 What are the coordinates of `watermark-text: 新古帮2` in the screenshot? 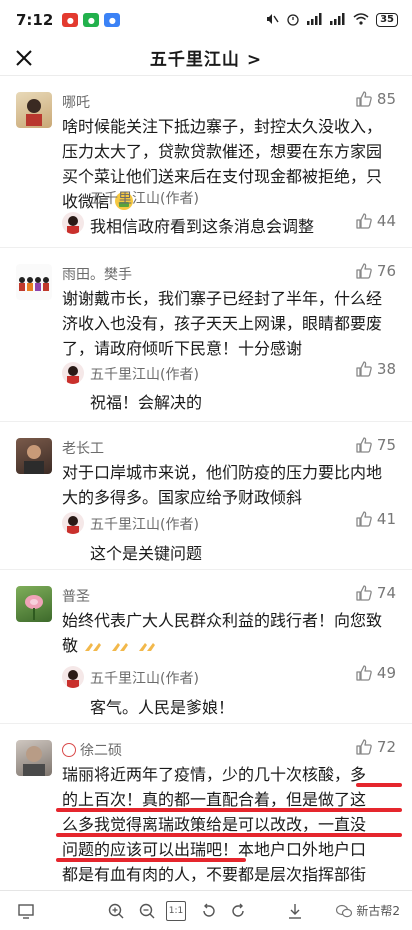 It's located at (378, 911).